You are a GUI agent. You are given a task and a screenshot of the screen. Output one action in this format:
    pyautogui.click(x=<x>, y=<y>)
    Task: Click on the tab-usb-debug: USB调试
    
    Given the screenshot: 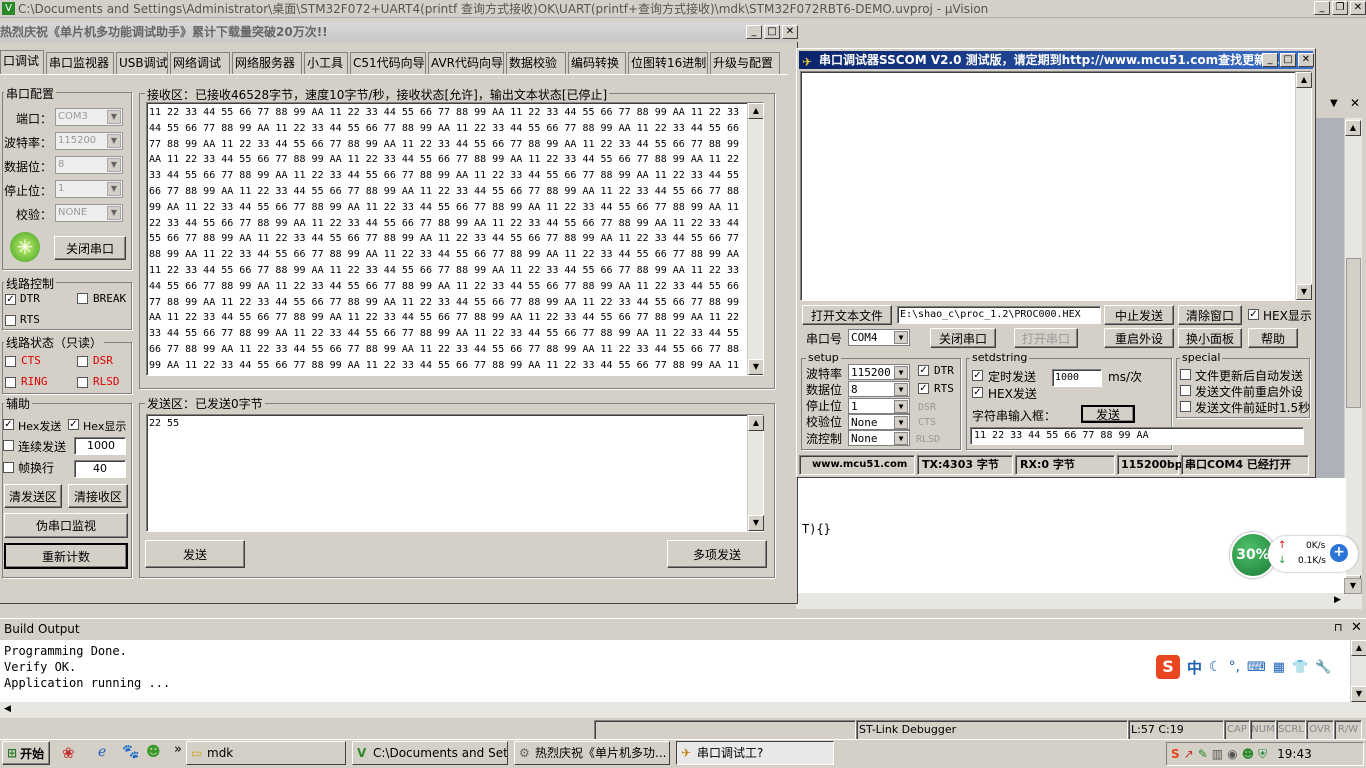 What is the action you would take?
    pyautogui.click(x=142, y=63)
    